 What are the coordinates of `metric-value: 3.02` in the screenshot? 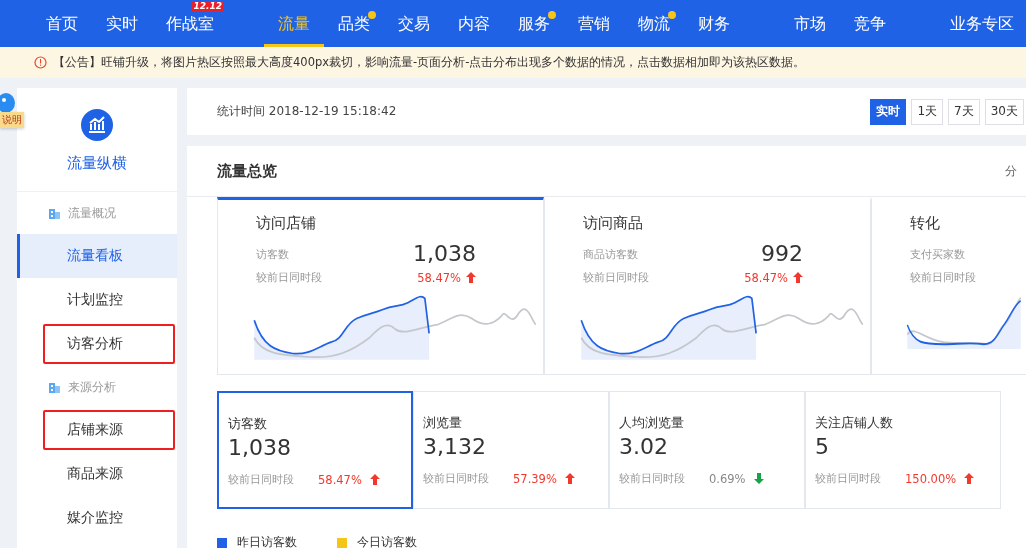 It's located at (644, 446).